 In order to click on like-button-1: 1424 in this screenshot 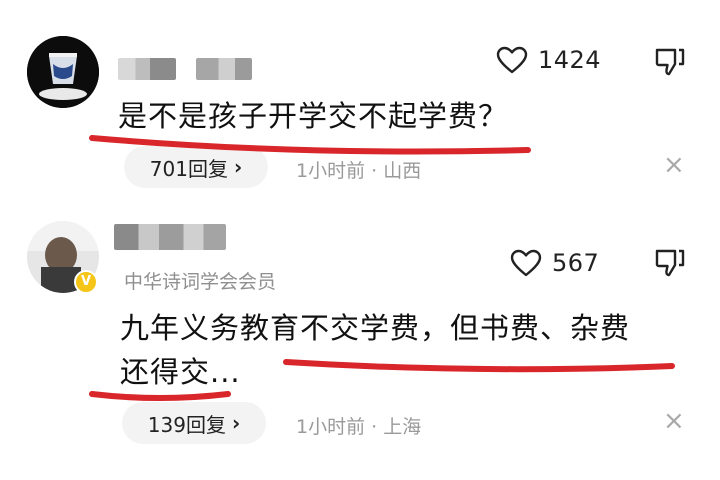, I will do `click(548, 60)`.